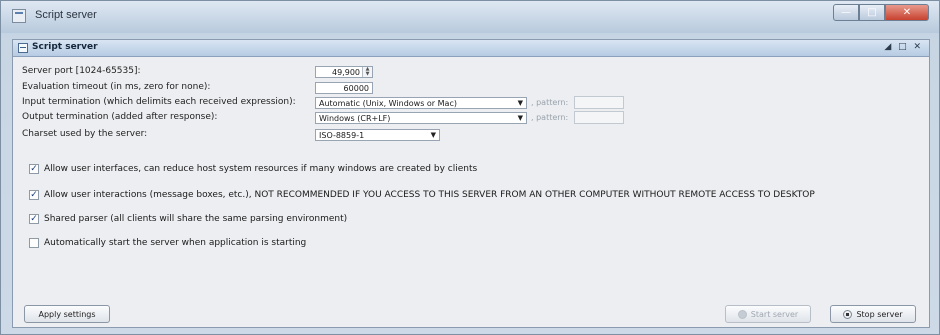  I want to click on output-pattern-label: , pattern:, so click(550, 117).